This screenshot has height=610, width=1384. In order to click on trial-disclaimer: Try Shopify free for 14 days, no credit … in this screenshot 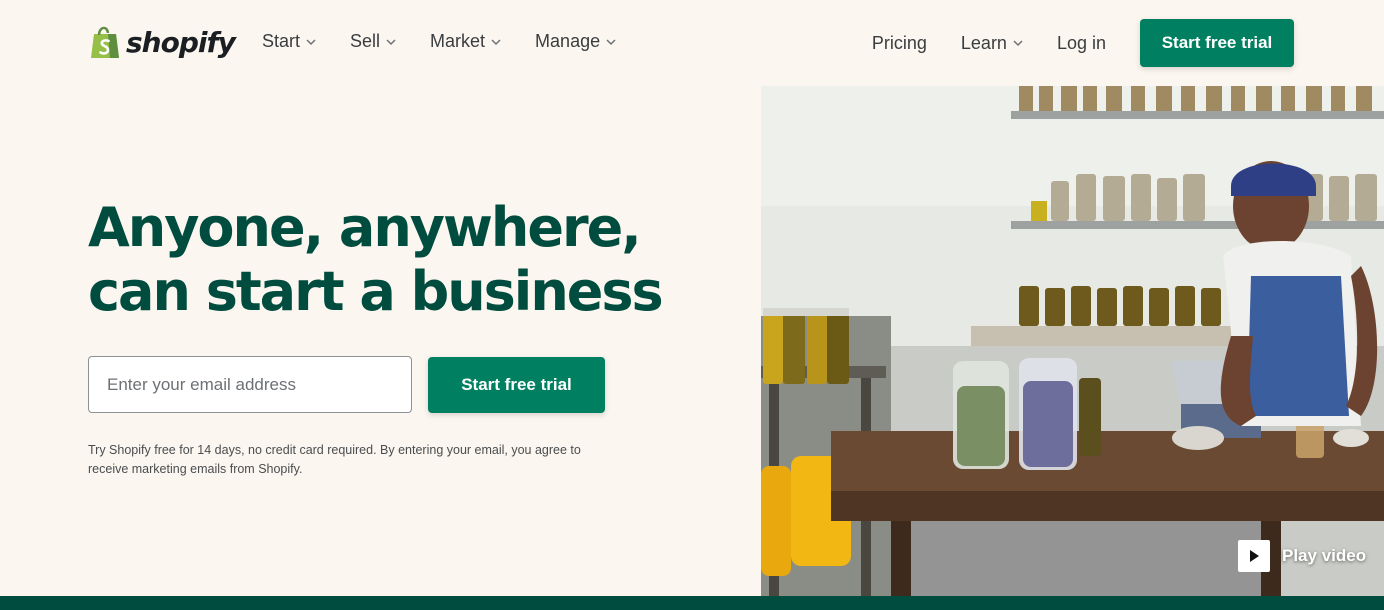, I will do `click(334, 459)`.